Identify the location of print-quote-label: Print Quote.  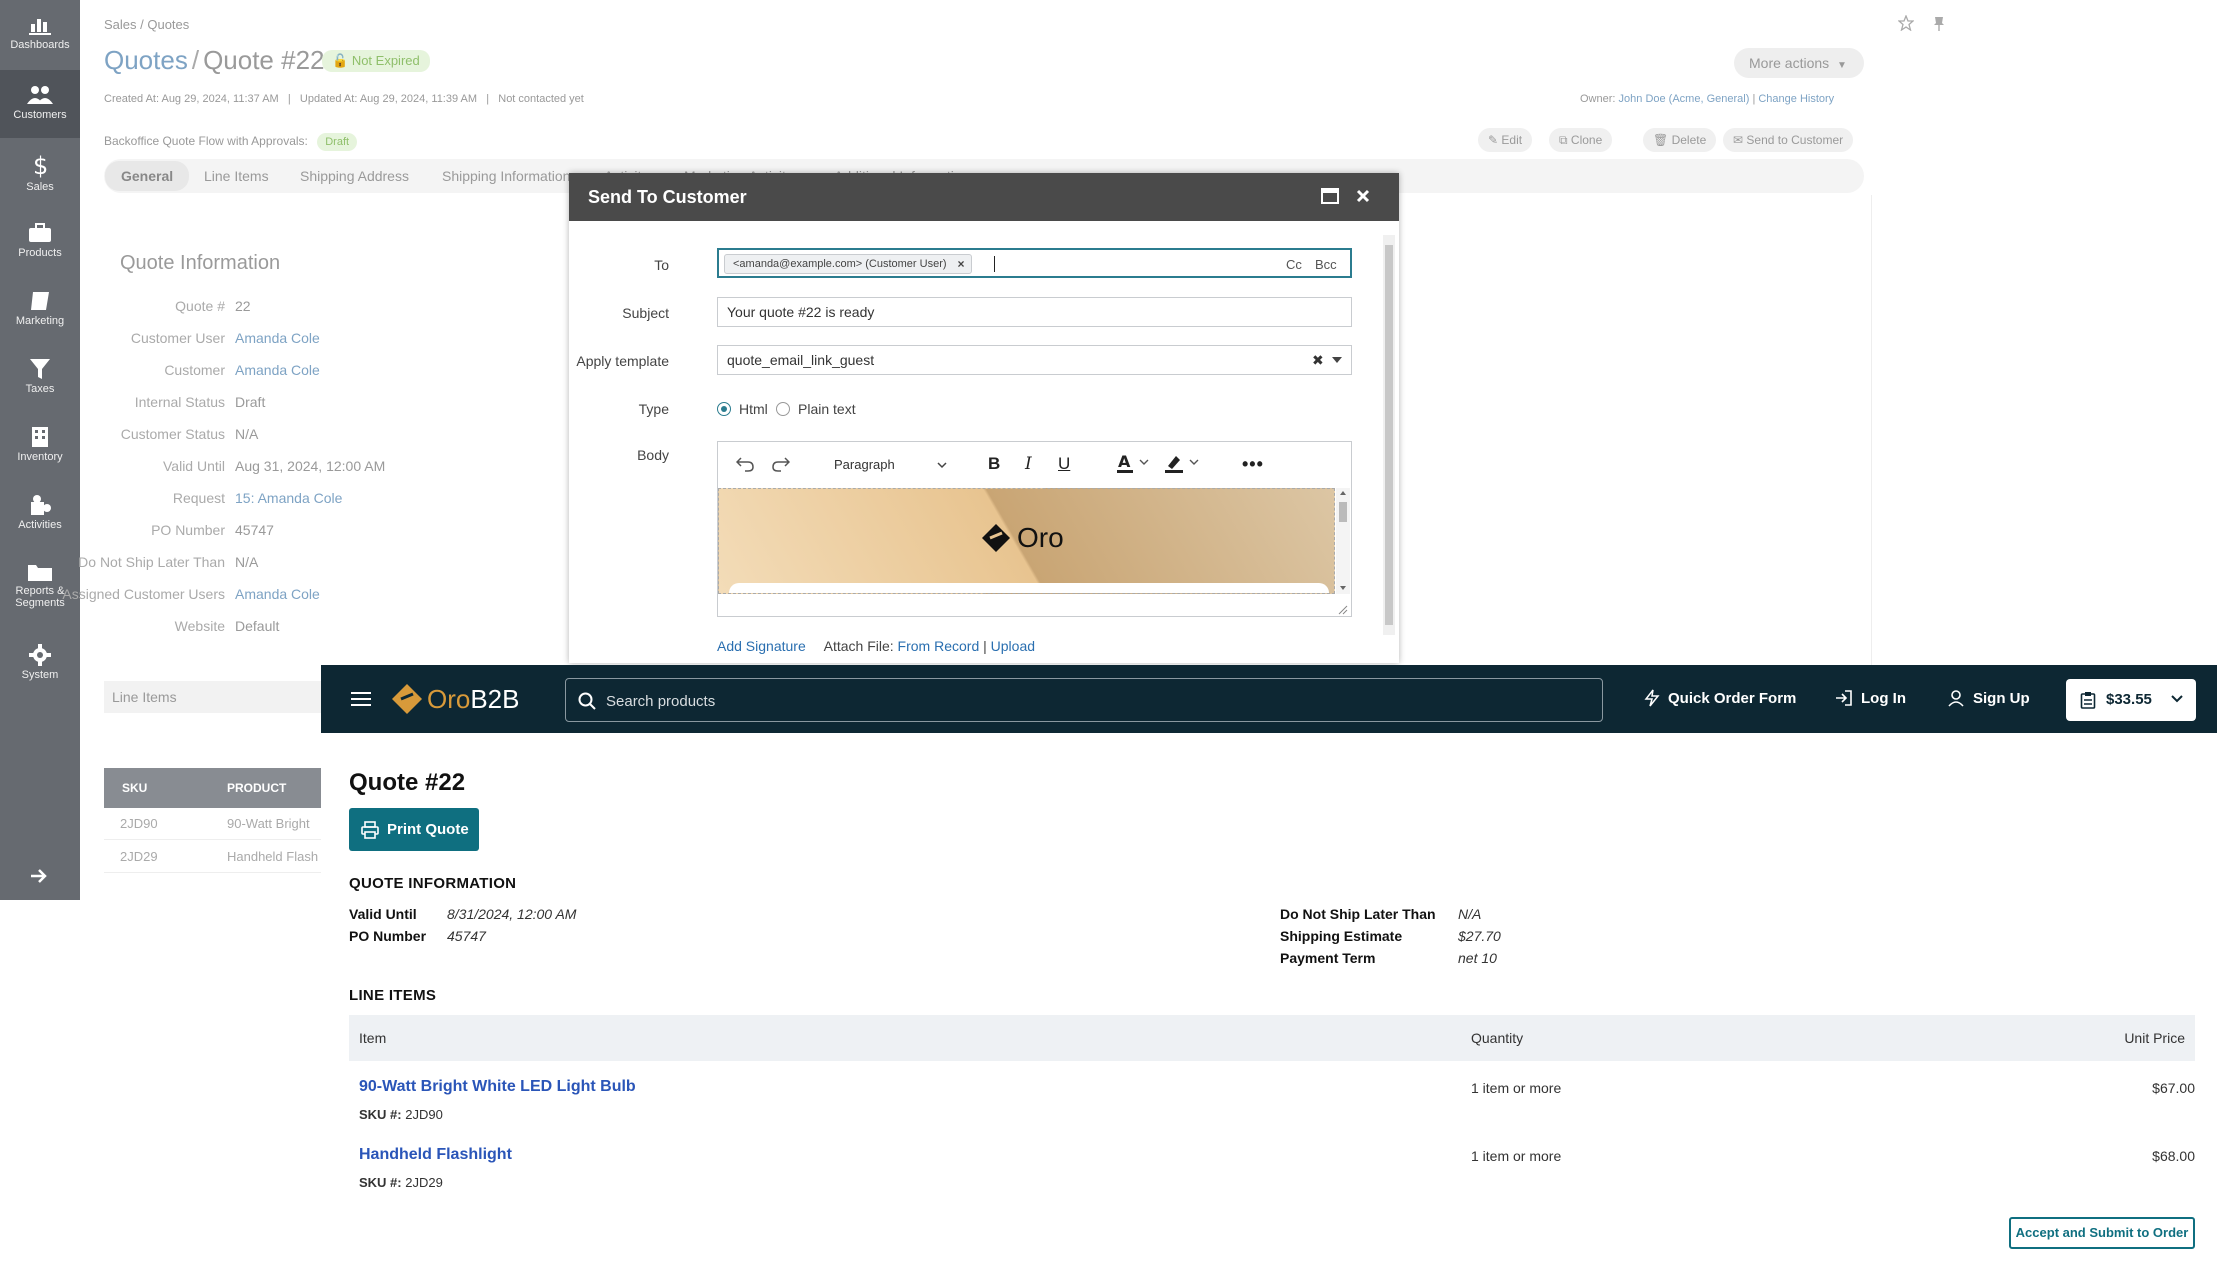
(428, 829).